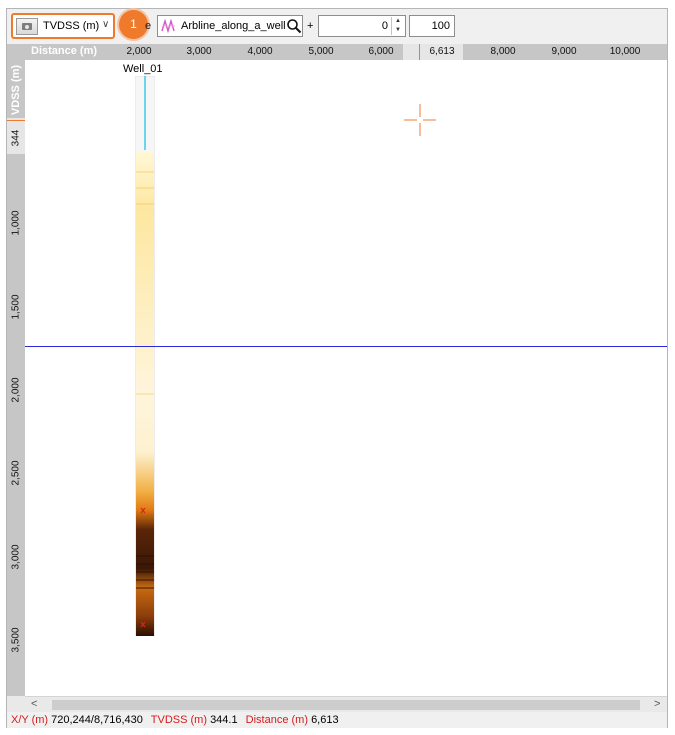 Image resolution: width=675 pixels, height=735 pixels. What do you see at coordinates (310, 26) in the screenshot?
I see `plus-label: +` at bounding box center [310, 26].